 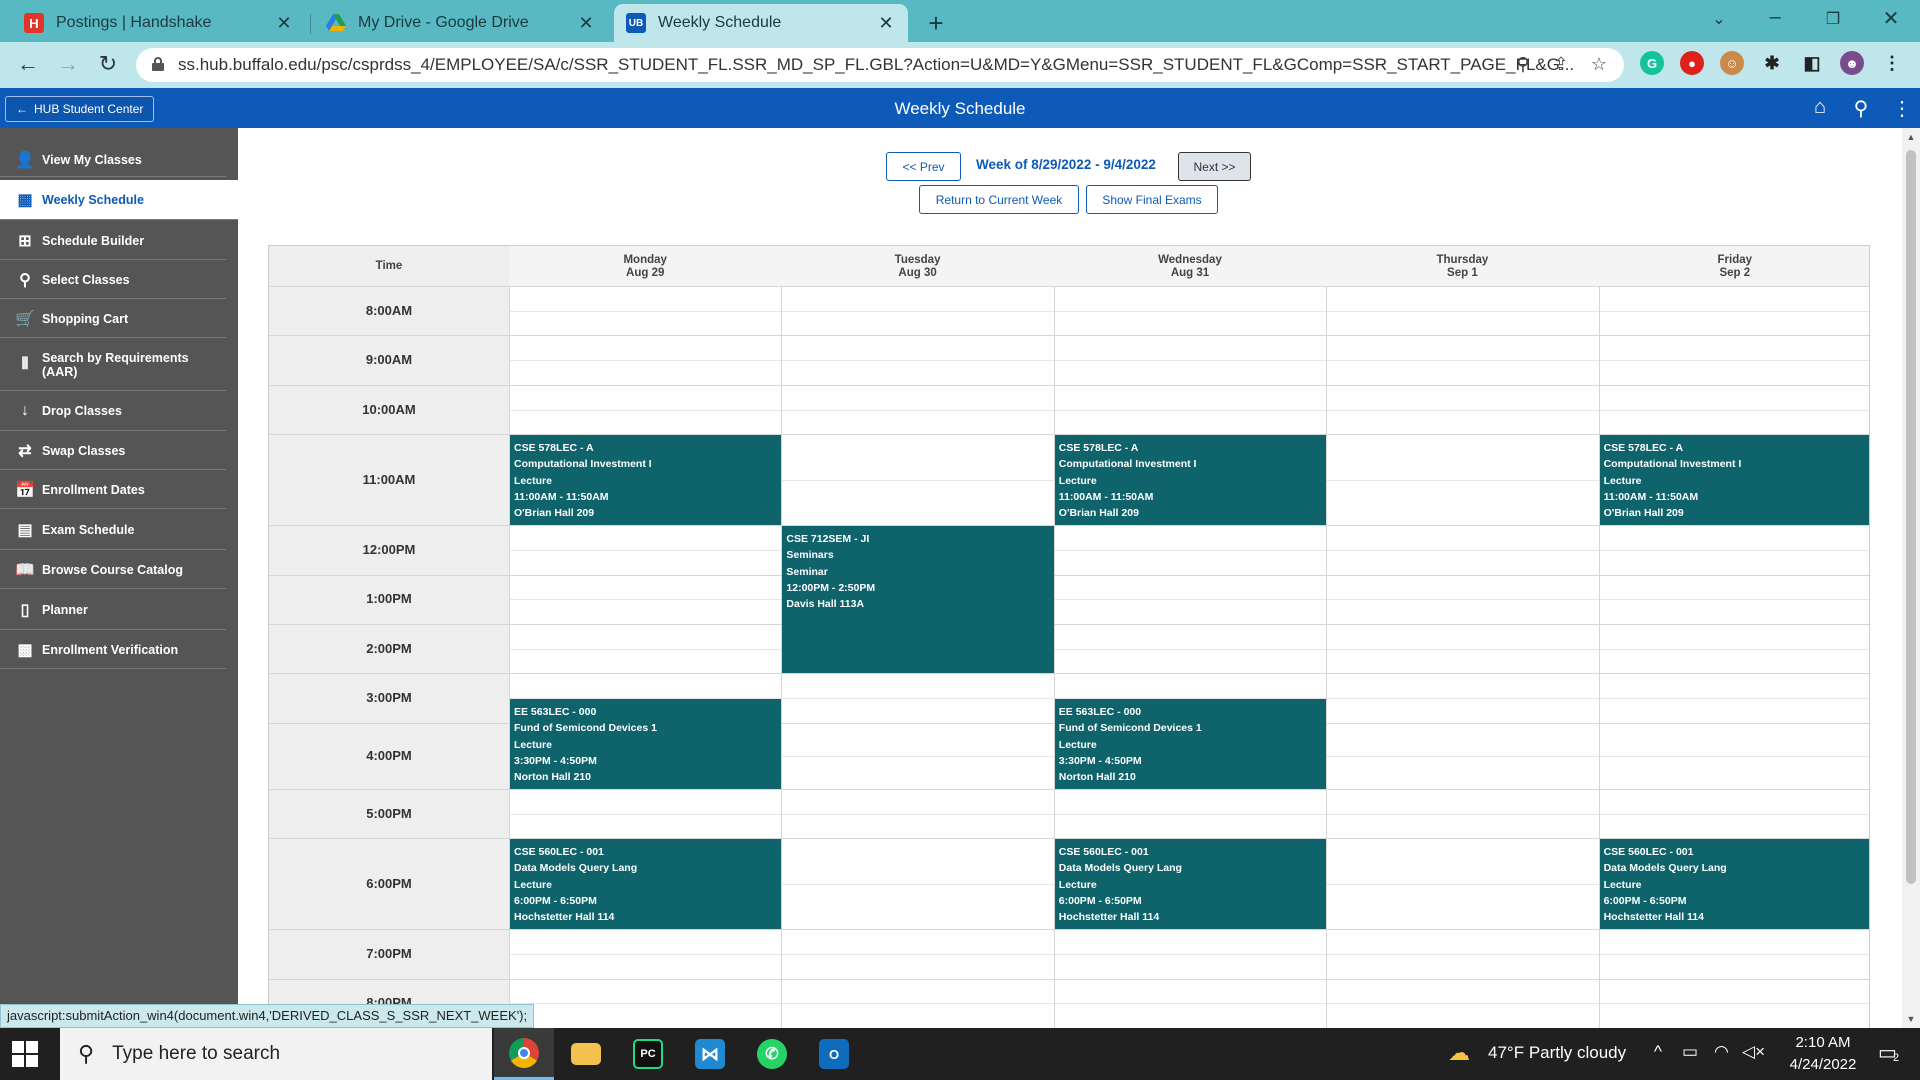 I want to click on whatsapp-taskbar-icon: ✆, so click(x=772, y=1054).